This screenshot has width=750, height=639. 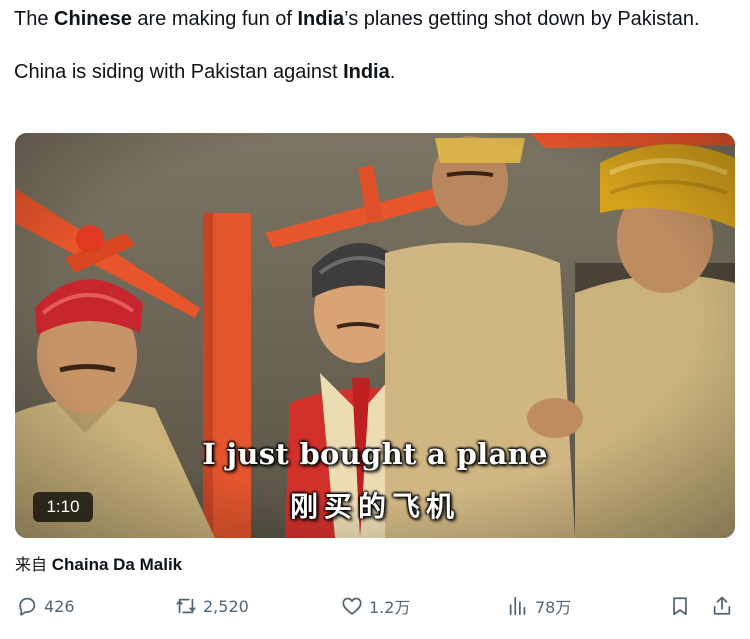 I want to click on retweet-icon, so click(x=186, y=606).